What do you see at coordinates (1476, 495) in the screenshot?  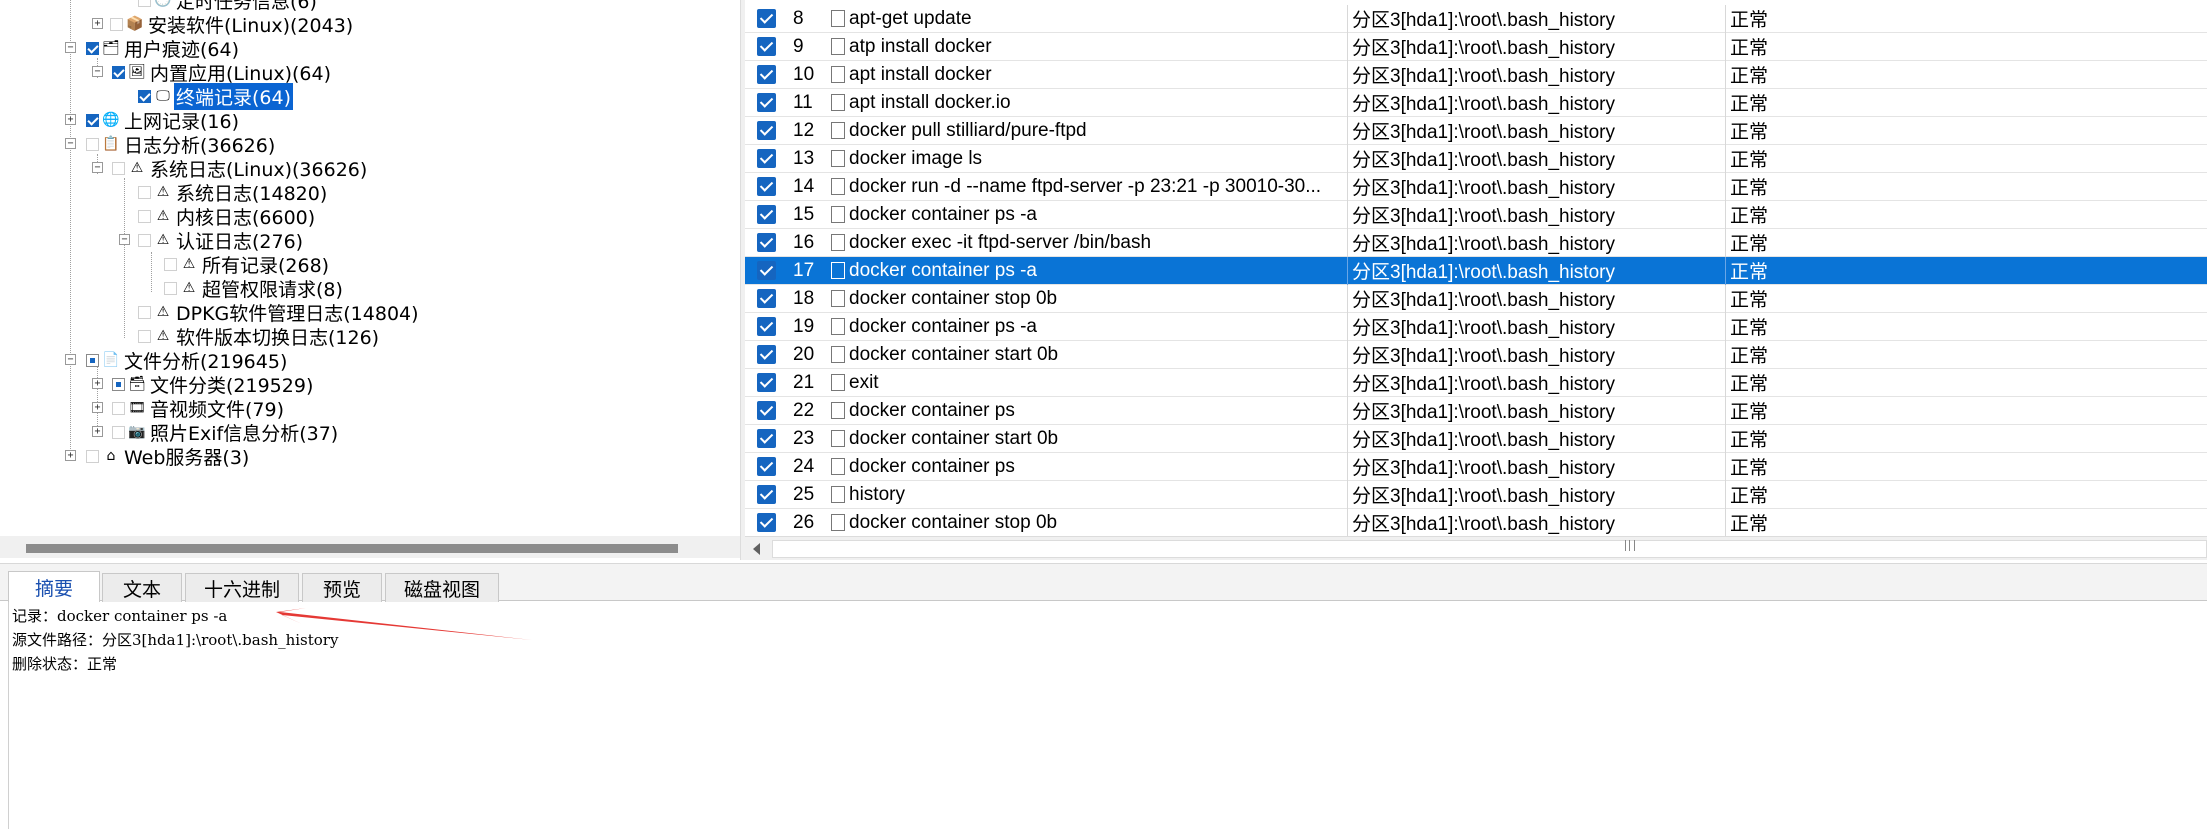 I see `table-row: 25 history 分区3[hda1]:\root\.bash_history 正常` at bounding box center [1476, 495].